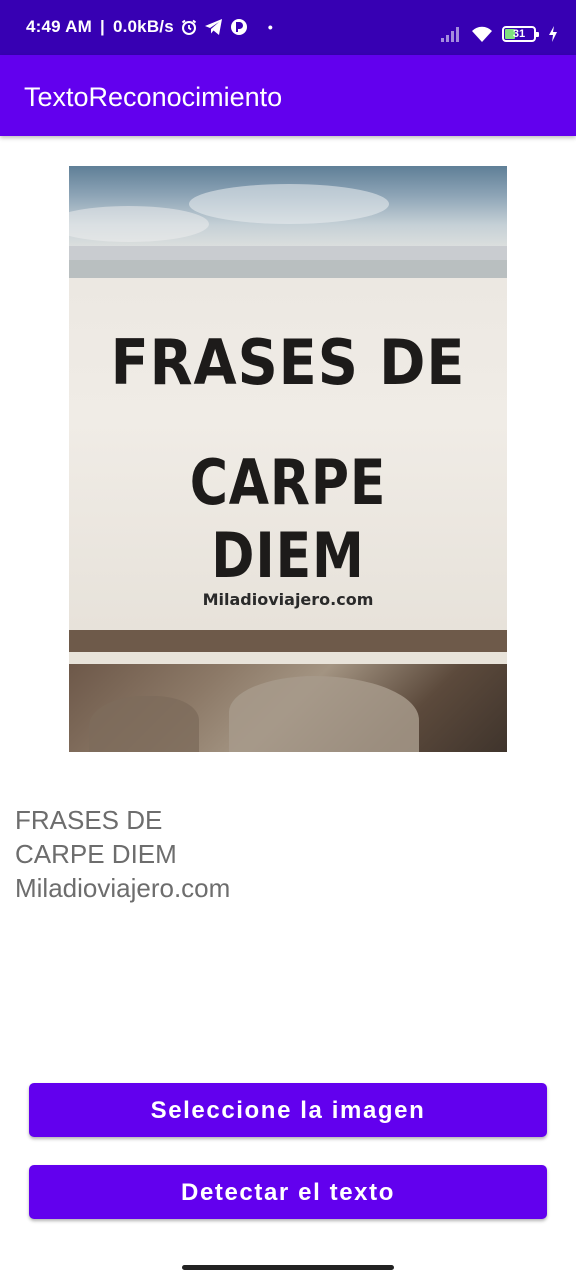 The width and height of the screenshot is (576, 1280). Describe the element at coordinates (288, 95) in the screenshot. I see `app-bar: TextoReconocimiento` at that location.